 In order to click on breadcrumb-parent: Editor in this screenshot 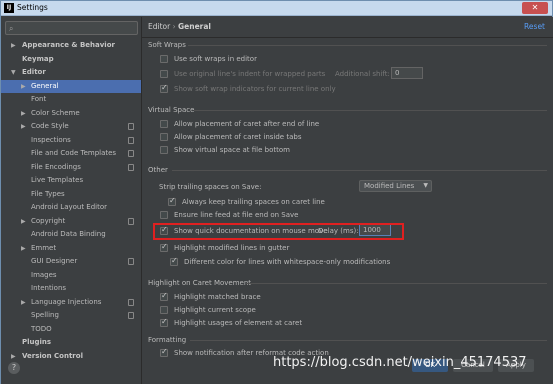, I will do `click(159, 26)`.